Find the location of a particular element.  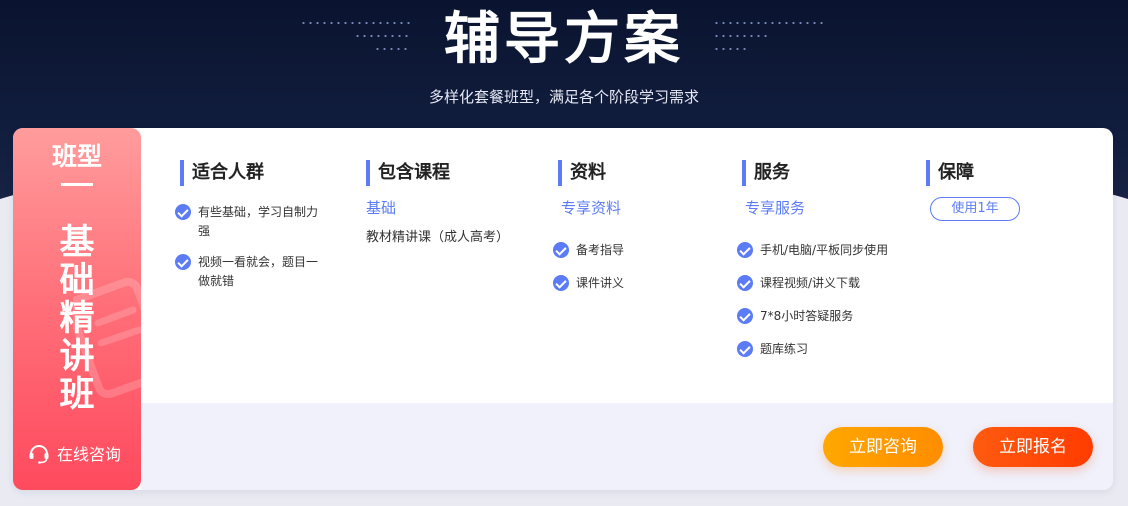

plan-category-label: 班型 is located at coordinates (76, 156).